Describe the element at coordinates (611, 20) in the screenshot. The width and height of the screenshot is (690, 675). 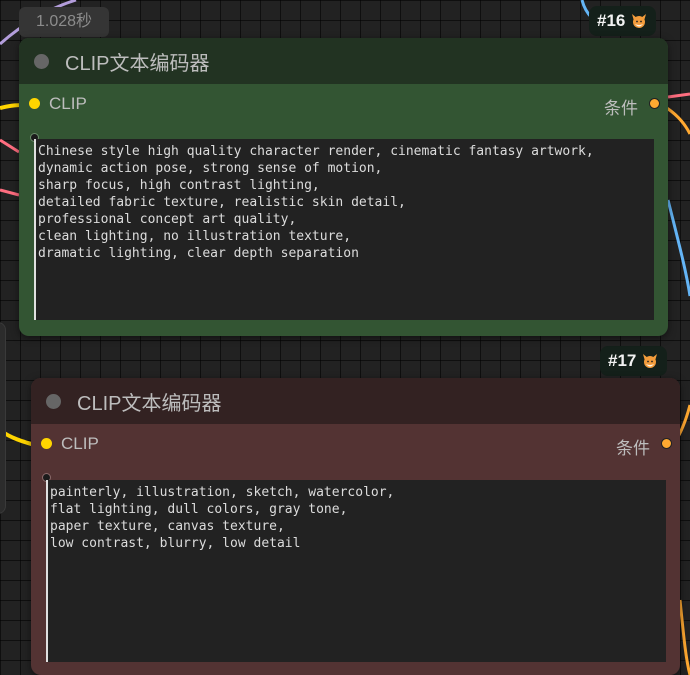
I see `node-id-label: #16` at that location.